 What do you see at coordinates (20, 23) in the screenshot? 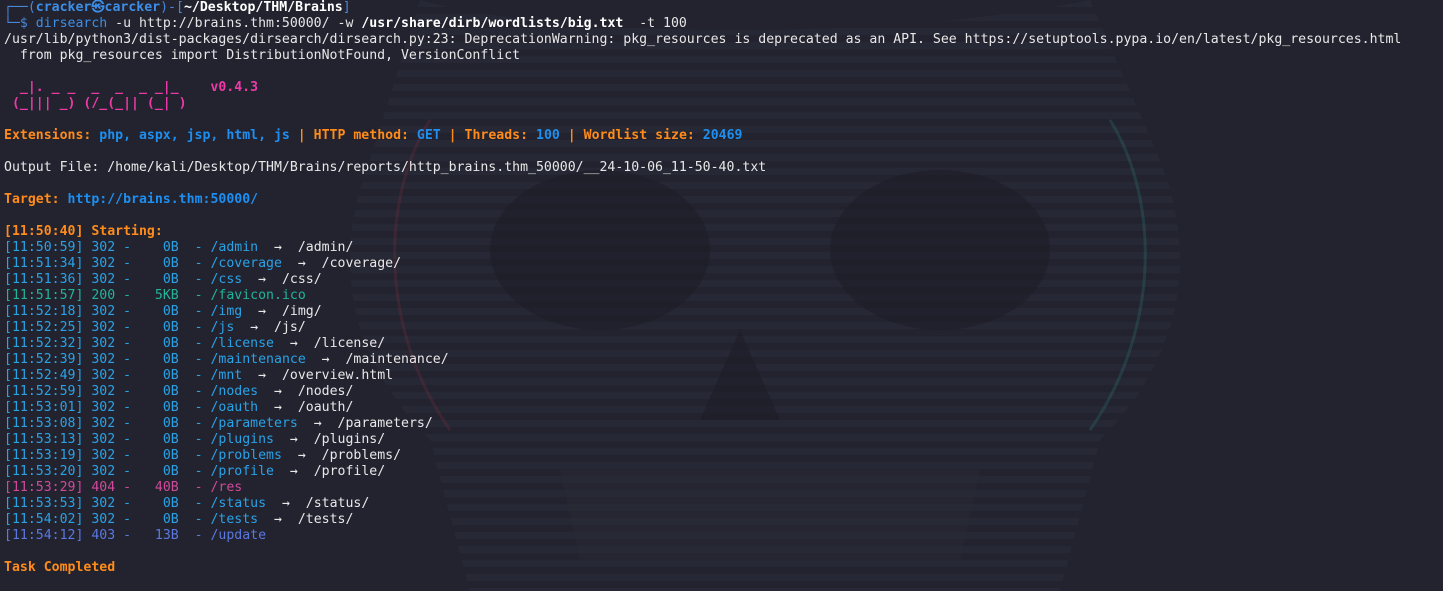
I see `prompt-dollar: └─$` at bounding box center [20, 23].